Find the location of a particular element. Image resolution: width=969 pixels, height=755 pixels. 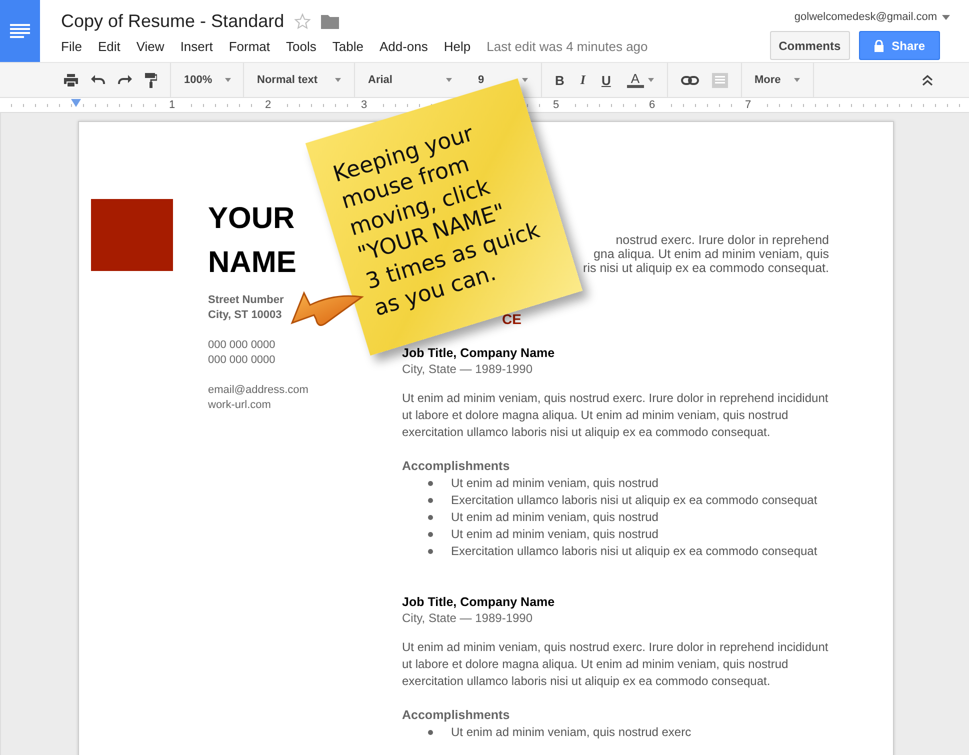

name-heading: YOUR NAME is located at coordinates (263, 241).